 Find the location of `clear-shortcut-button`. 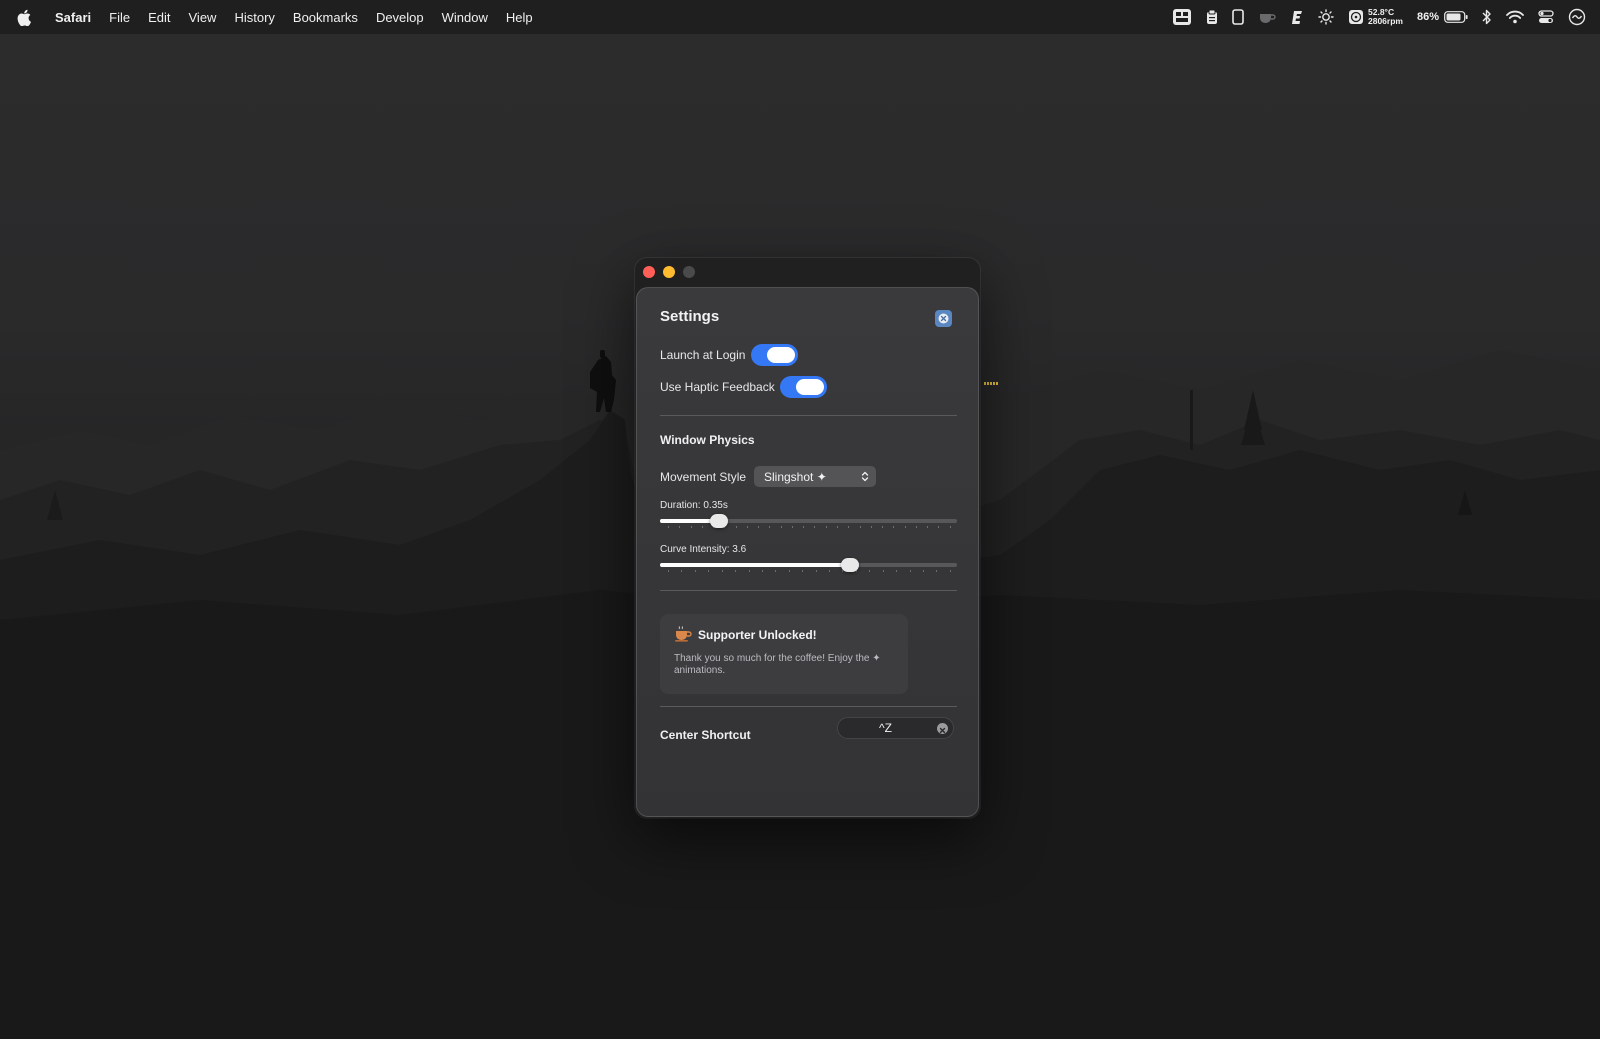

clear-shortcut-button is located at coordinates (942, 728).